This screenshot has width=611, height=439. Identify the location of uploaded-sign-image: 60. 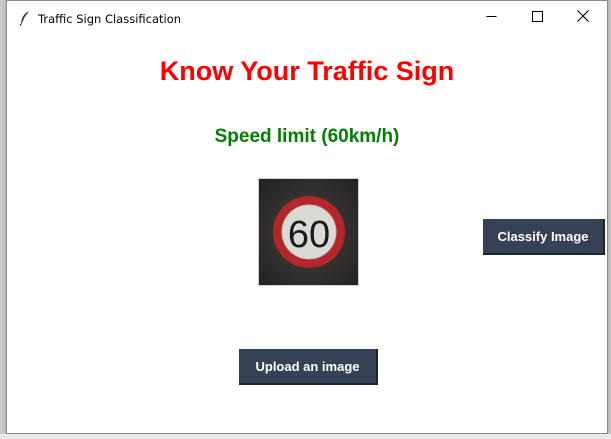
(308, 232).